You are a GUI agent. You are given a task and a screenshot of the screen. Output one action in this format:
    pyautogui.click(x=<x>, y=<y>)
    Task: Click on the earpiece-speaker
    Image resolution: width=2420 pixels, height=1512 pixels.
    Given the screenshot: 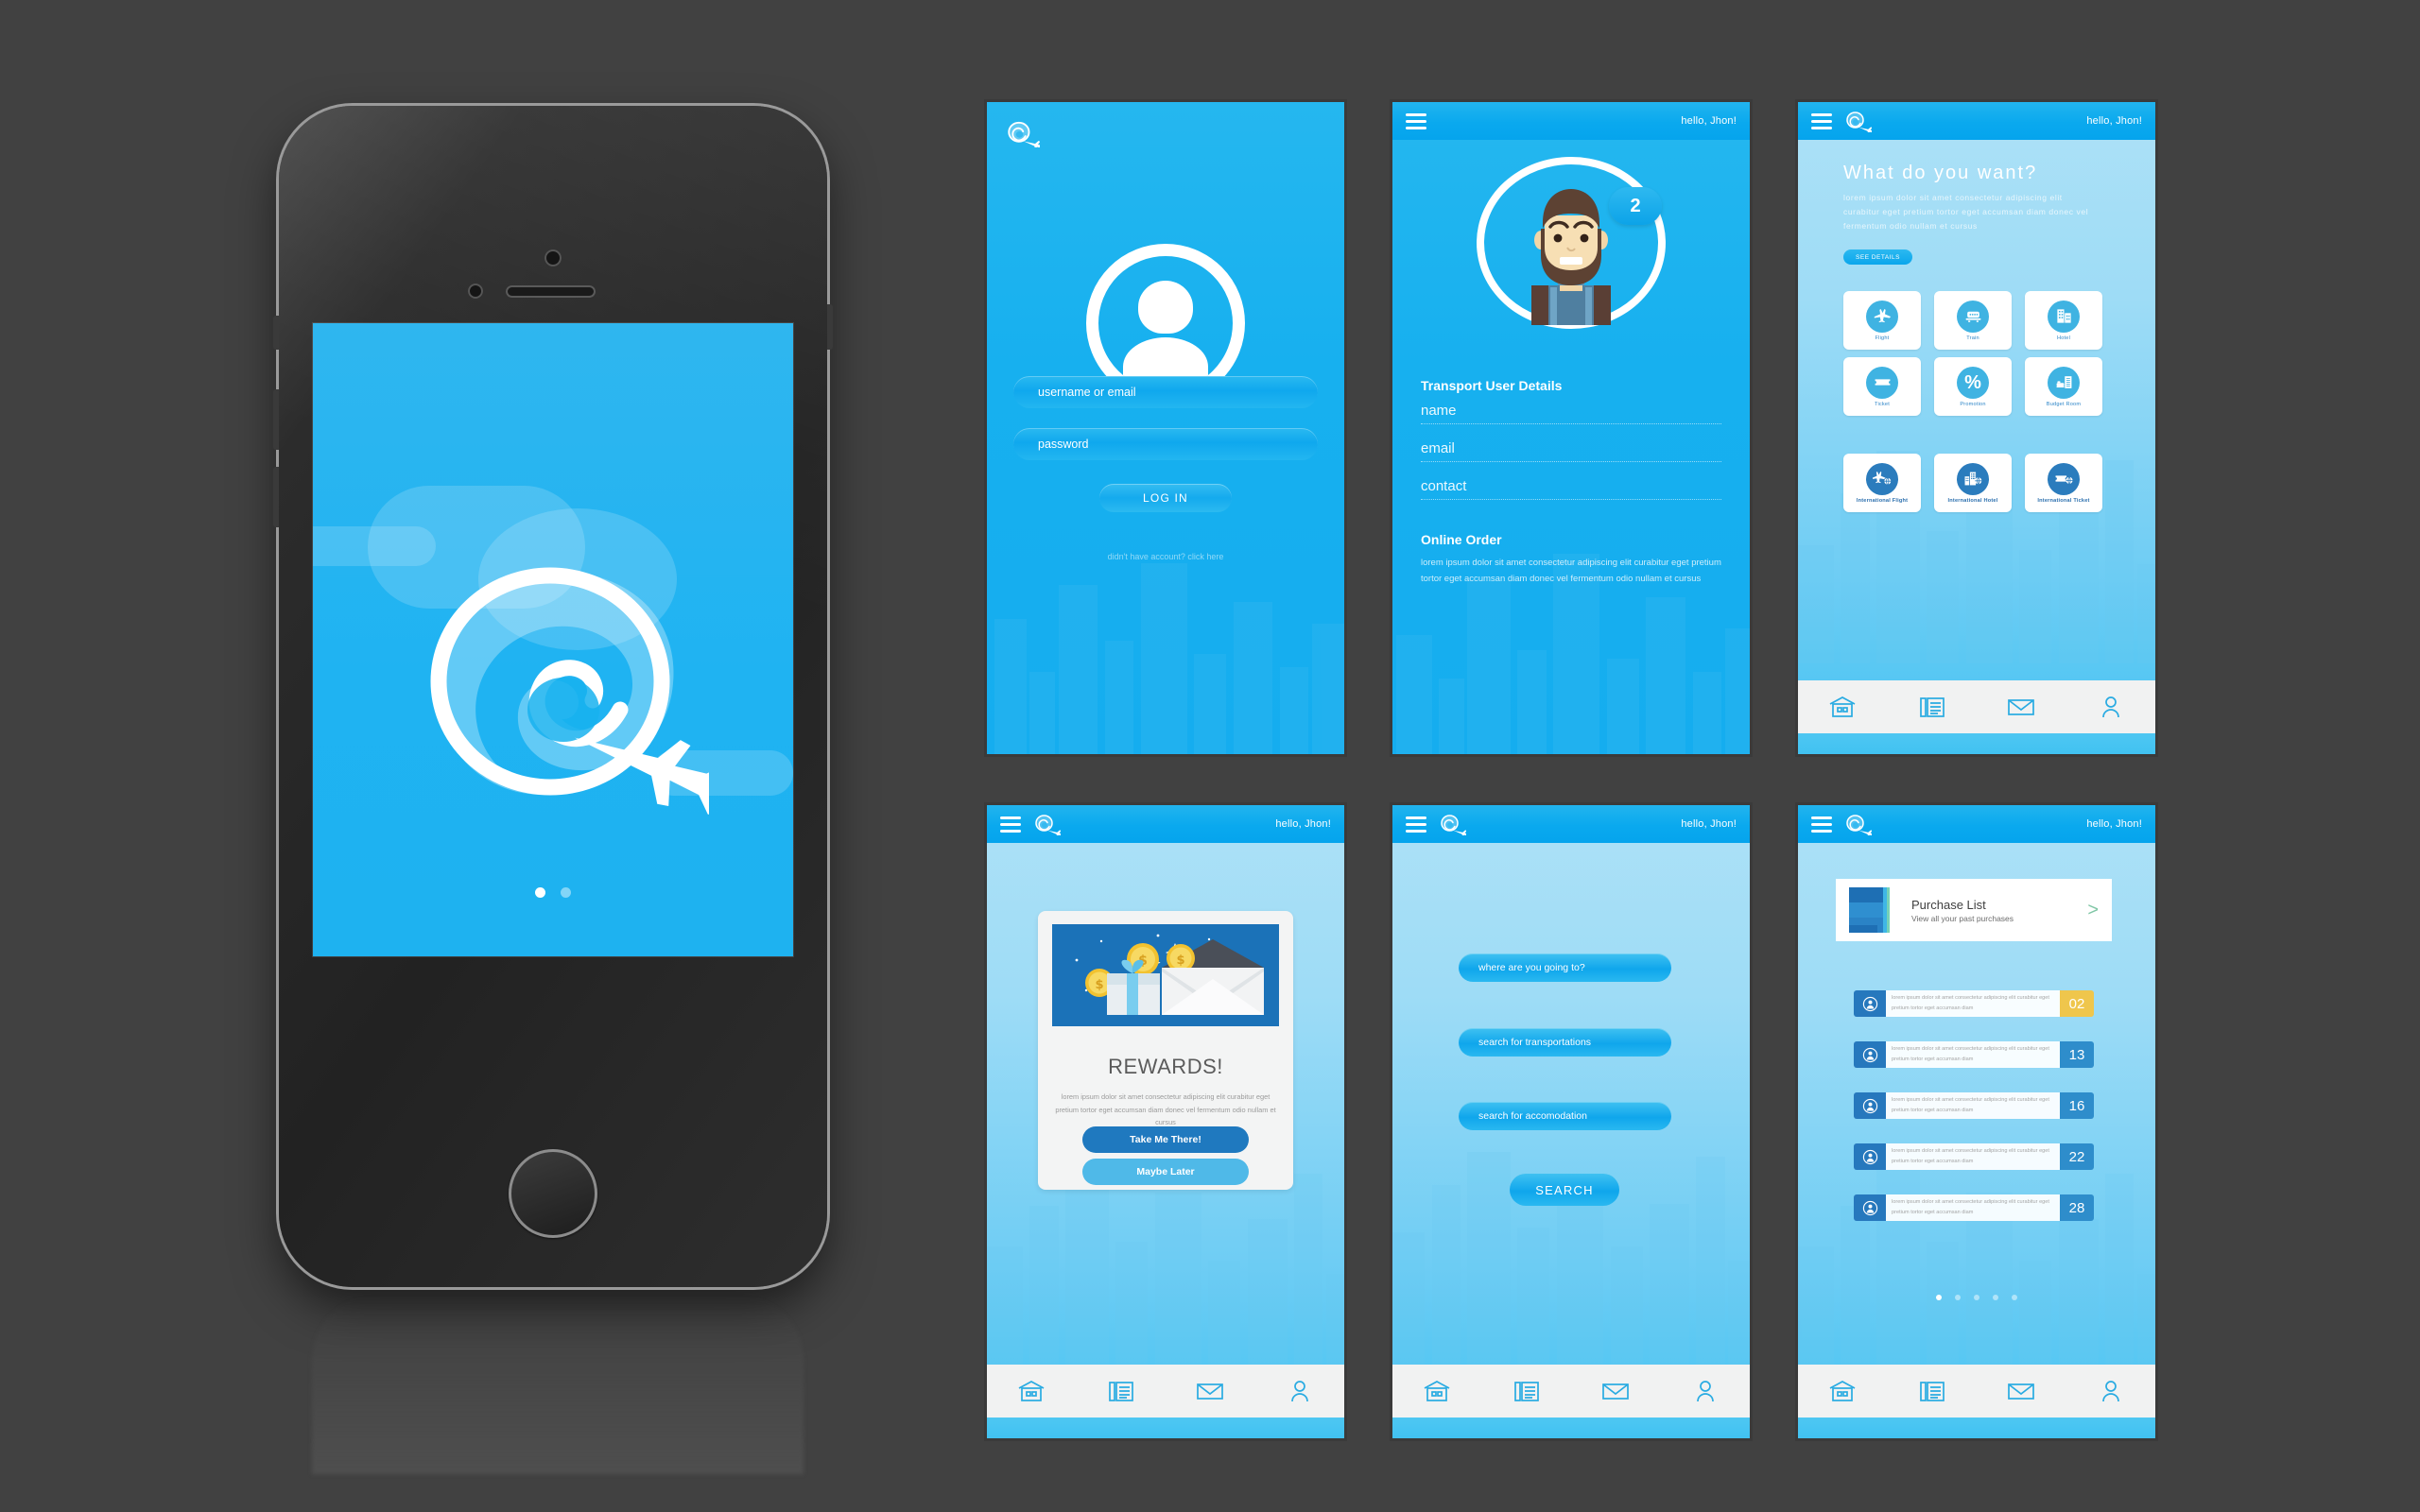 What is the action you would take?
    pyautogui.click(x=551, y=291)
    